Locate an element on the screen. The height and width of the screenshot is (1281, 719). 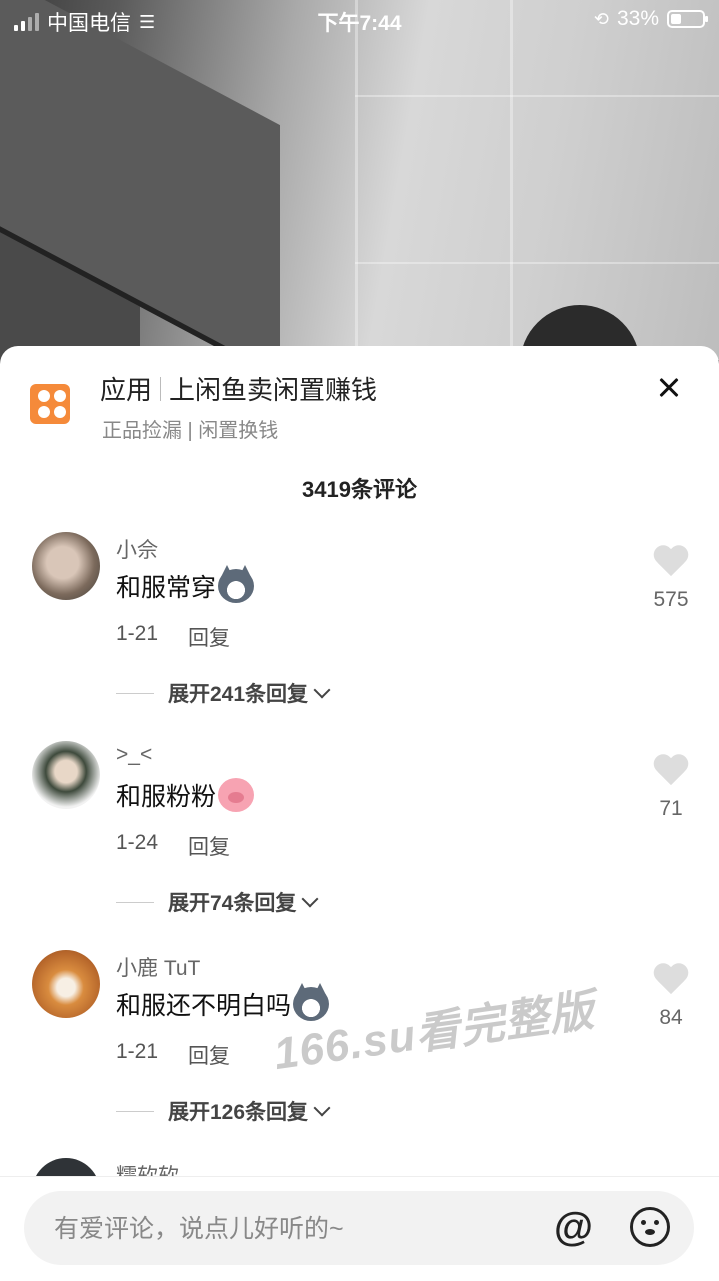
ad-subtitle: 正品捡漏 | 闲置换钱 is located at coordinates (190, 431).